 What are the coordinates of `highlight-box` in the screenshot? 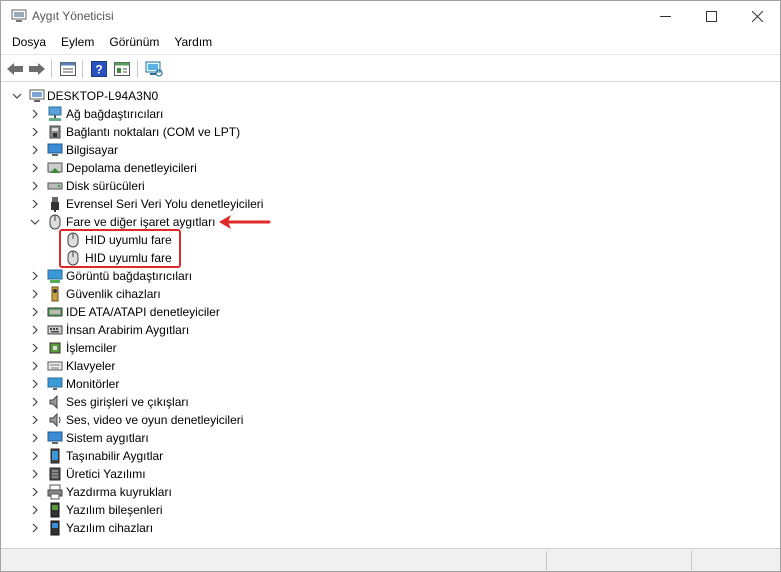 It's located at (120, 248).